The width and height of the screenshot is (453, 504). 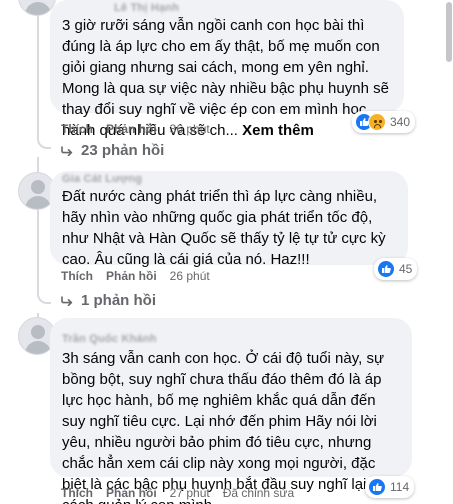 I want to click on comment-timestamp: 36 phút, so click(x=190, y=129).